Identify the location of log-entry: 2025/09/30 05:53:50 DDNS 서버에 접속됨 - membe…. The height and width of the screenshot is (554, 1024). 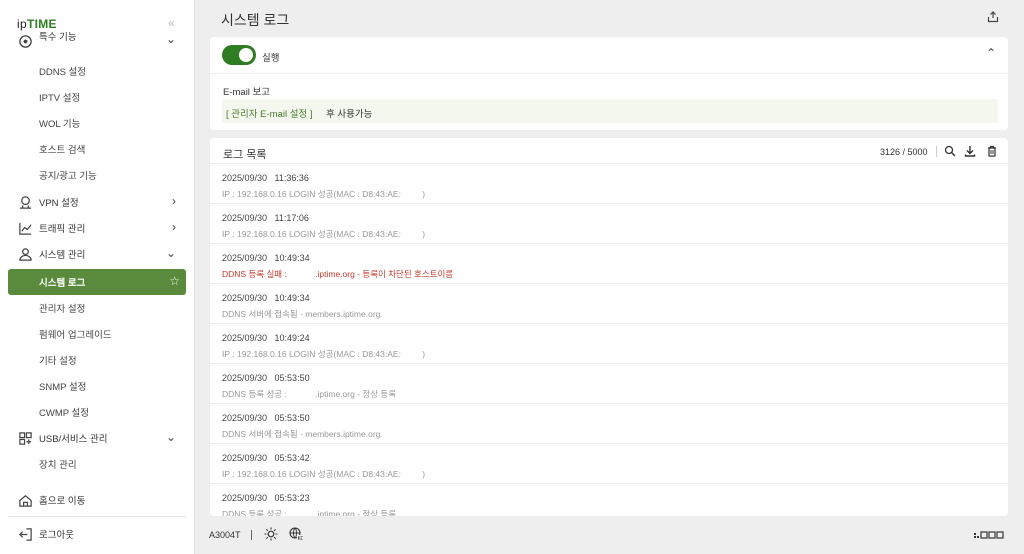
(609, 424).